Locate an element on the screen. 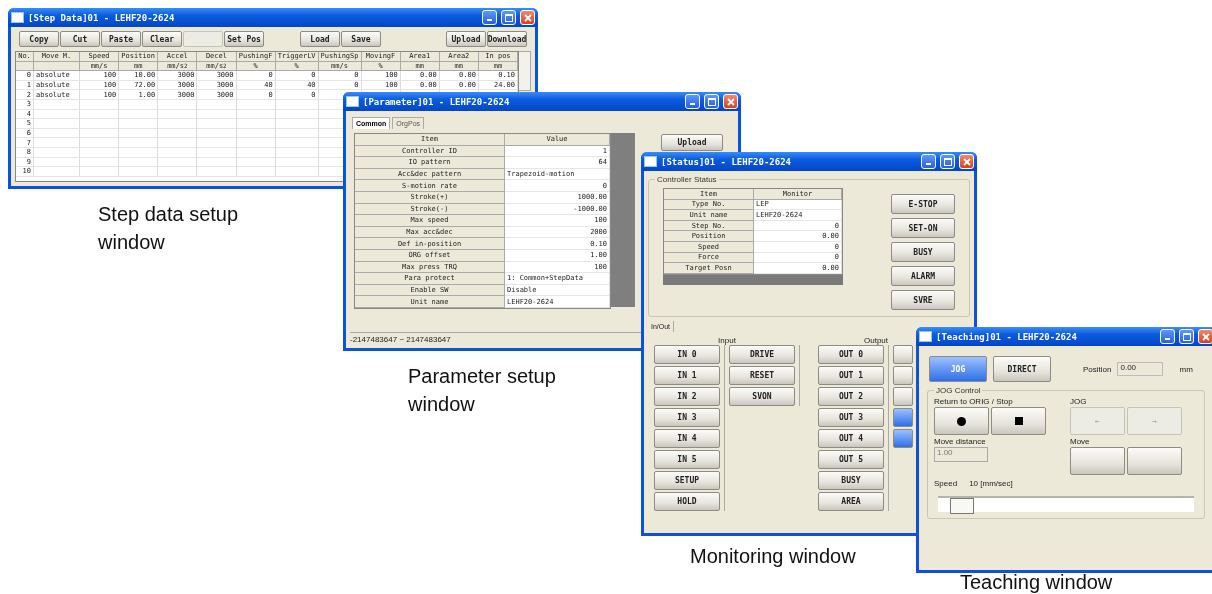 The height and width of the screenshot is (594, 1212). output-button: OUT 5 is located at coordinates (851, 459).